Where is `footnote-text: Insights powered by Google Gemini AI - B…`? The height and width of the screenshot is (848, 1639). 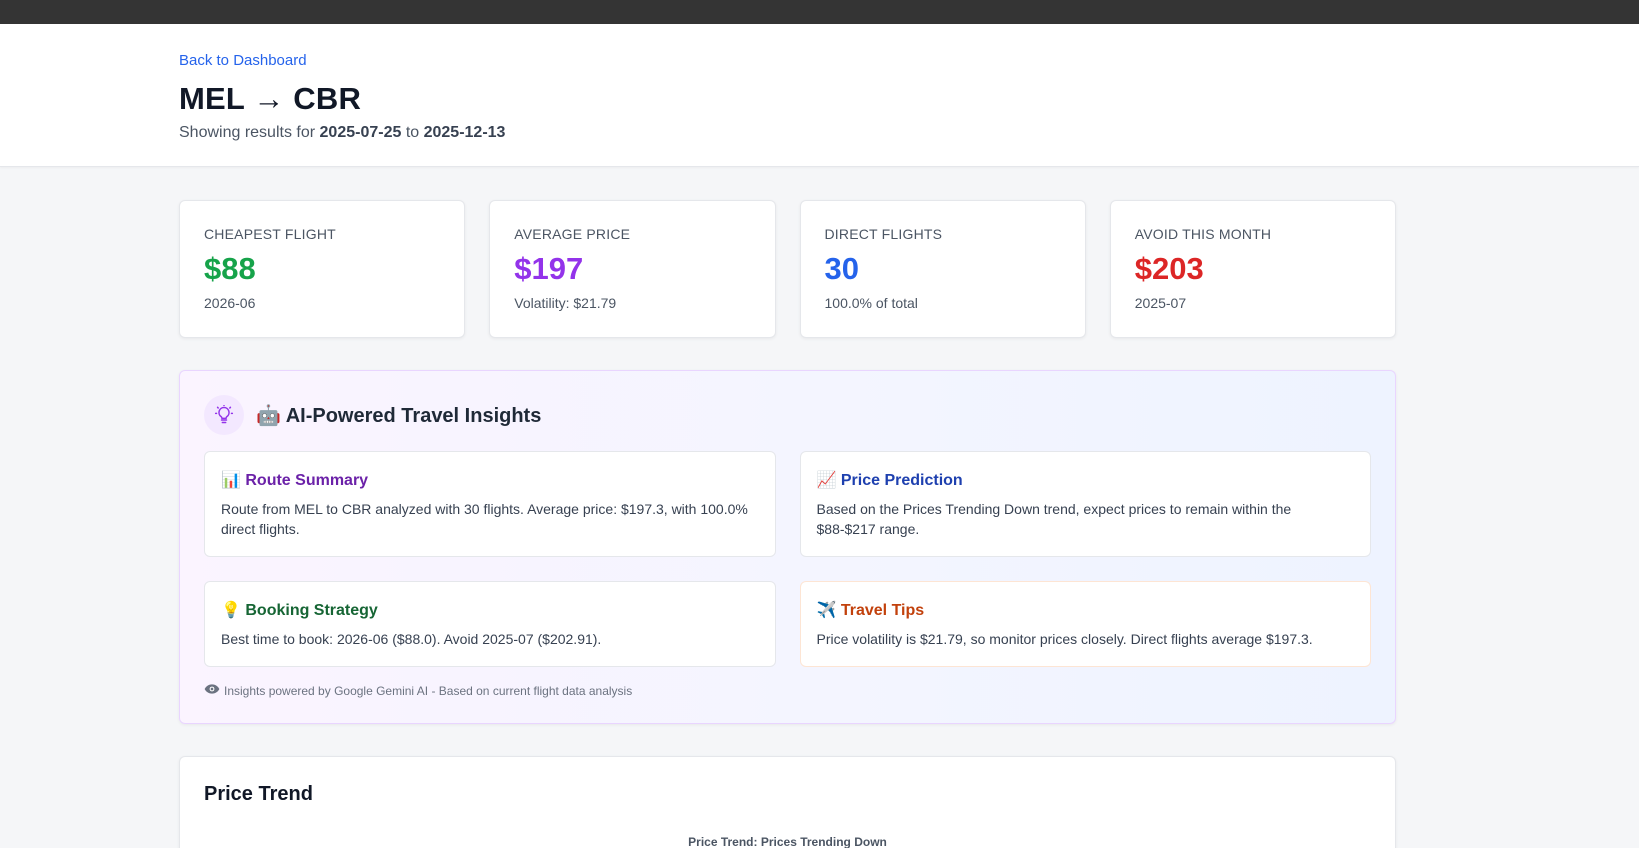 footnote-text: Insights powered by Google Gemini AI - B… is located at coordinates (428, 690).